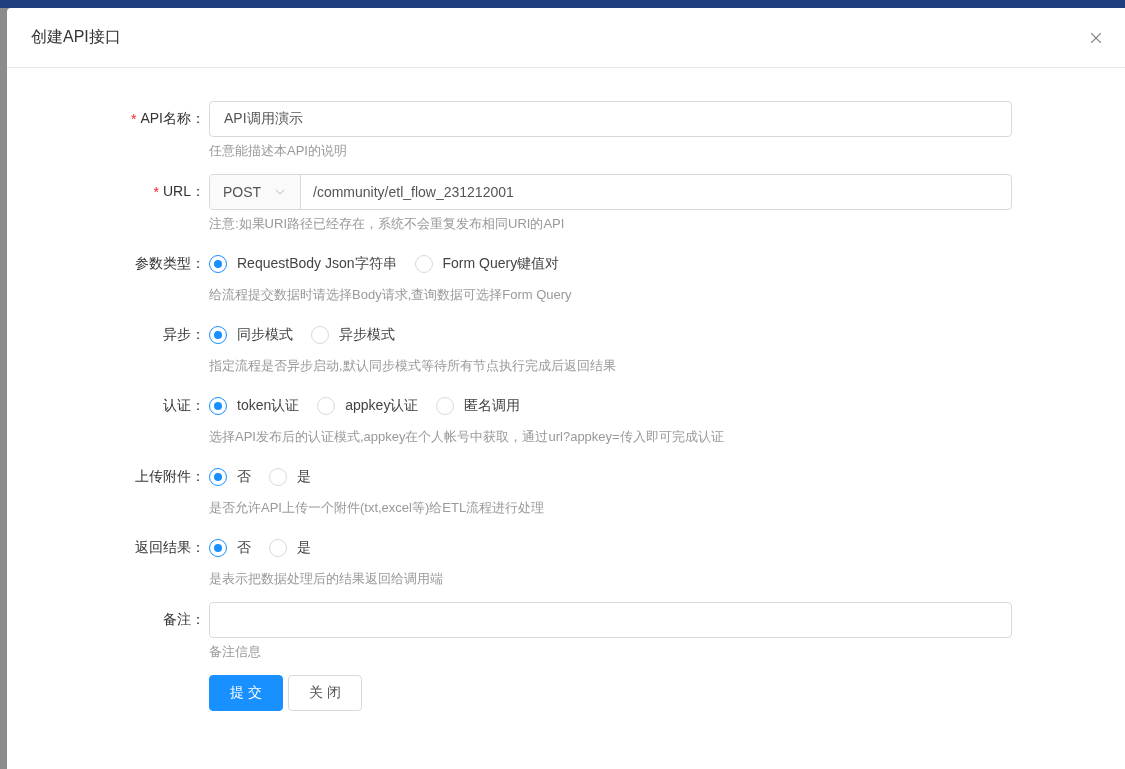  What do you see at coordinates (170, 264) in the screenshot?
I see `field-label: 参数类型：` at bounding box center [170, 264].